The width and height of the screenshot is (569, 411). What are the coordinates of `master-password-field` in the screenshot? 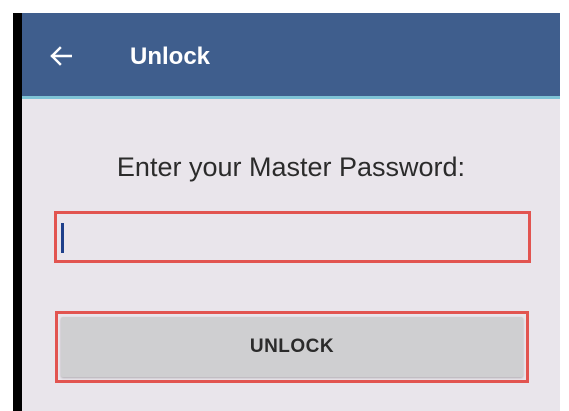 It's located at (292, 237).